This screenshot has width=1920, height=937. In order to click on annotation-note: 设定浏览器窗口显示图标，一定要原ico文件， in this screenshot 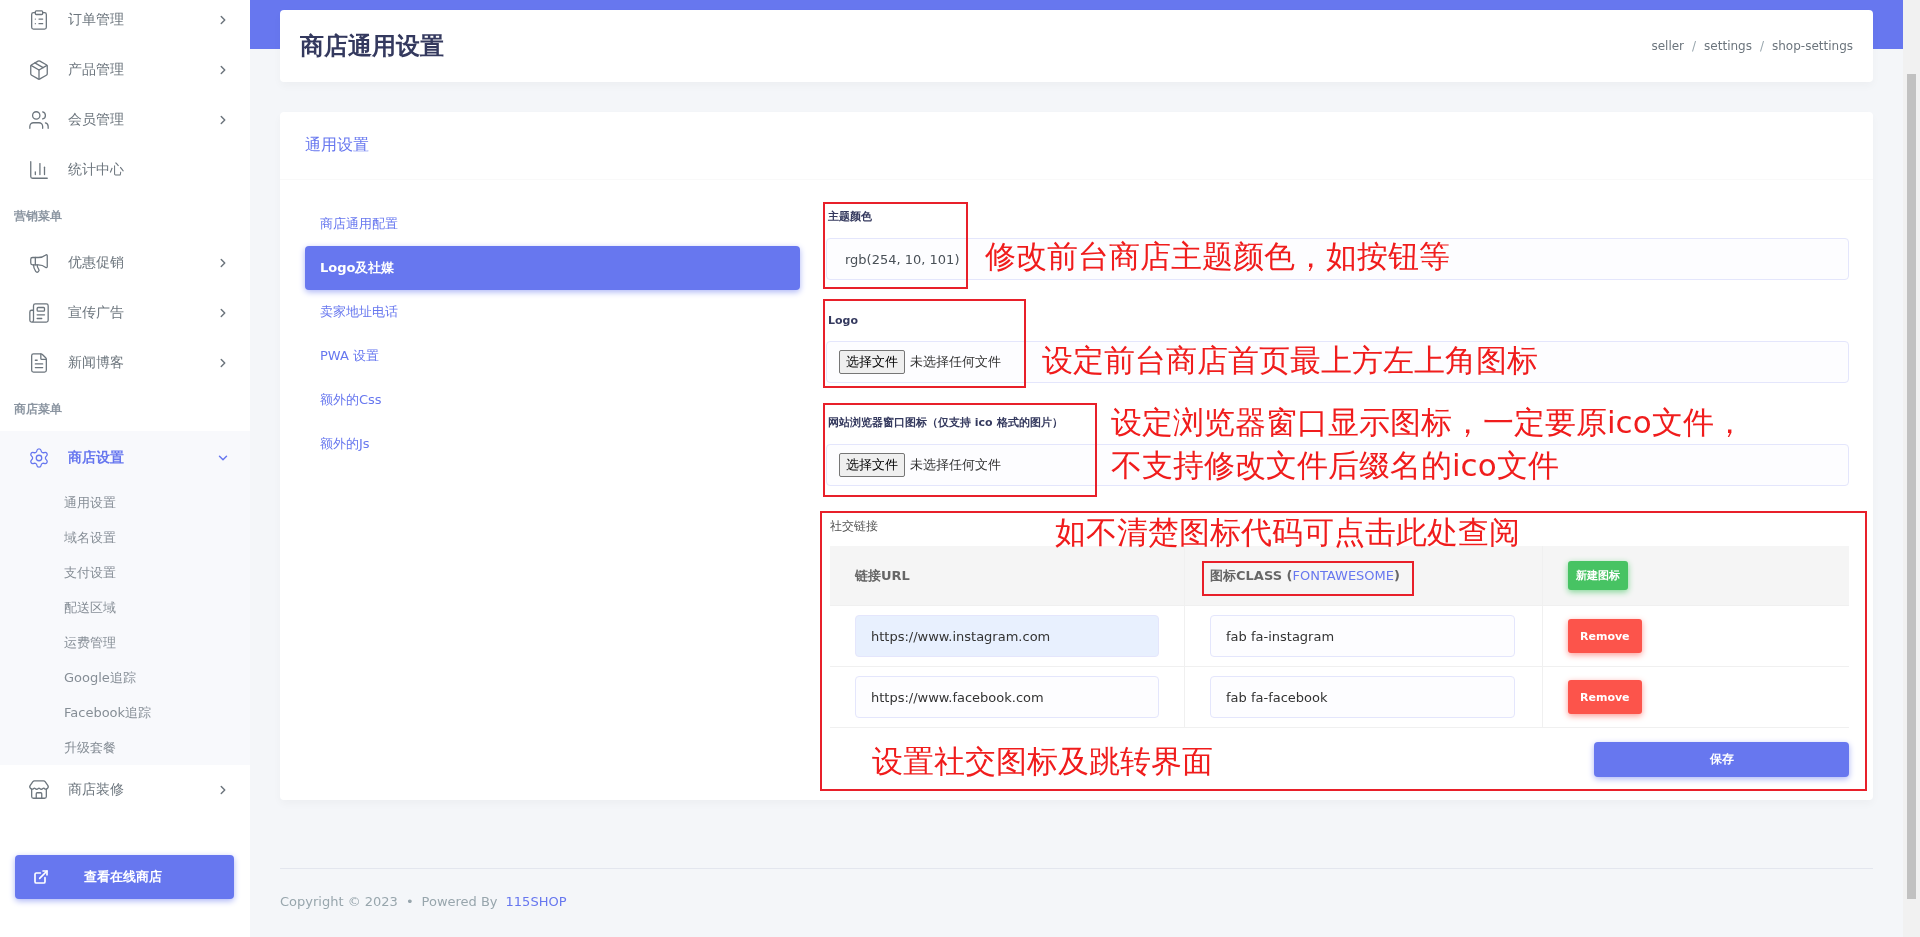, I will do `click(1428, 422)`.